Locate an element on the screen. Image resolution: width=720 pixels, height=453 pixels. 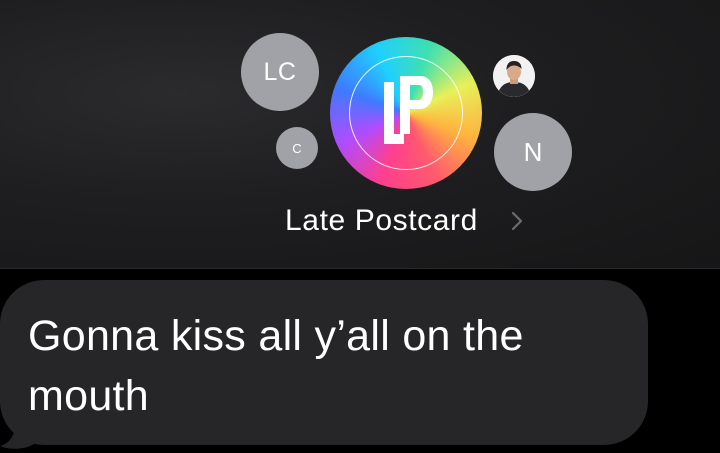
member-avatar-lc: LC is located at coordinates (280, 72).